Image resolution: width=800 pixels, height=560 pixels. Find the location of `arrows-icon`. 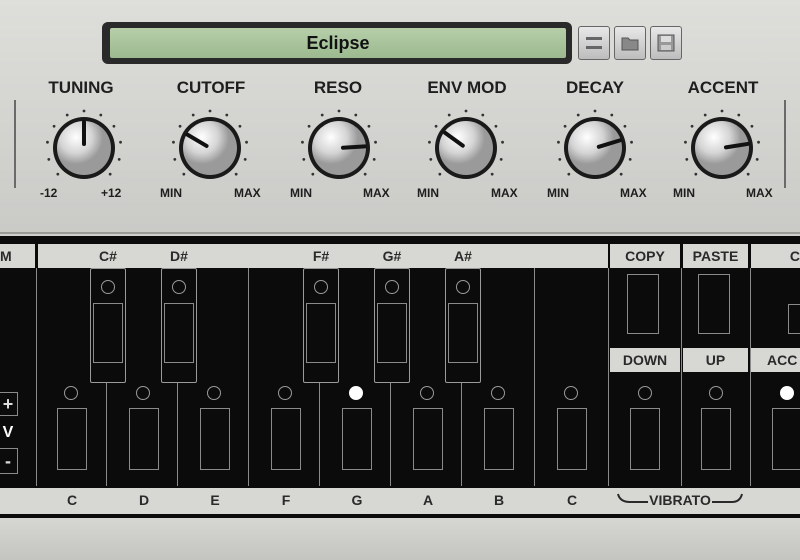

arrows-icon is located at coordinates (594, 43).